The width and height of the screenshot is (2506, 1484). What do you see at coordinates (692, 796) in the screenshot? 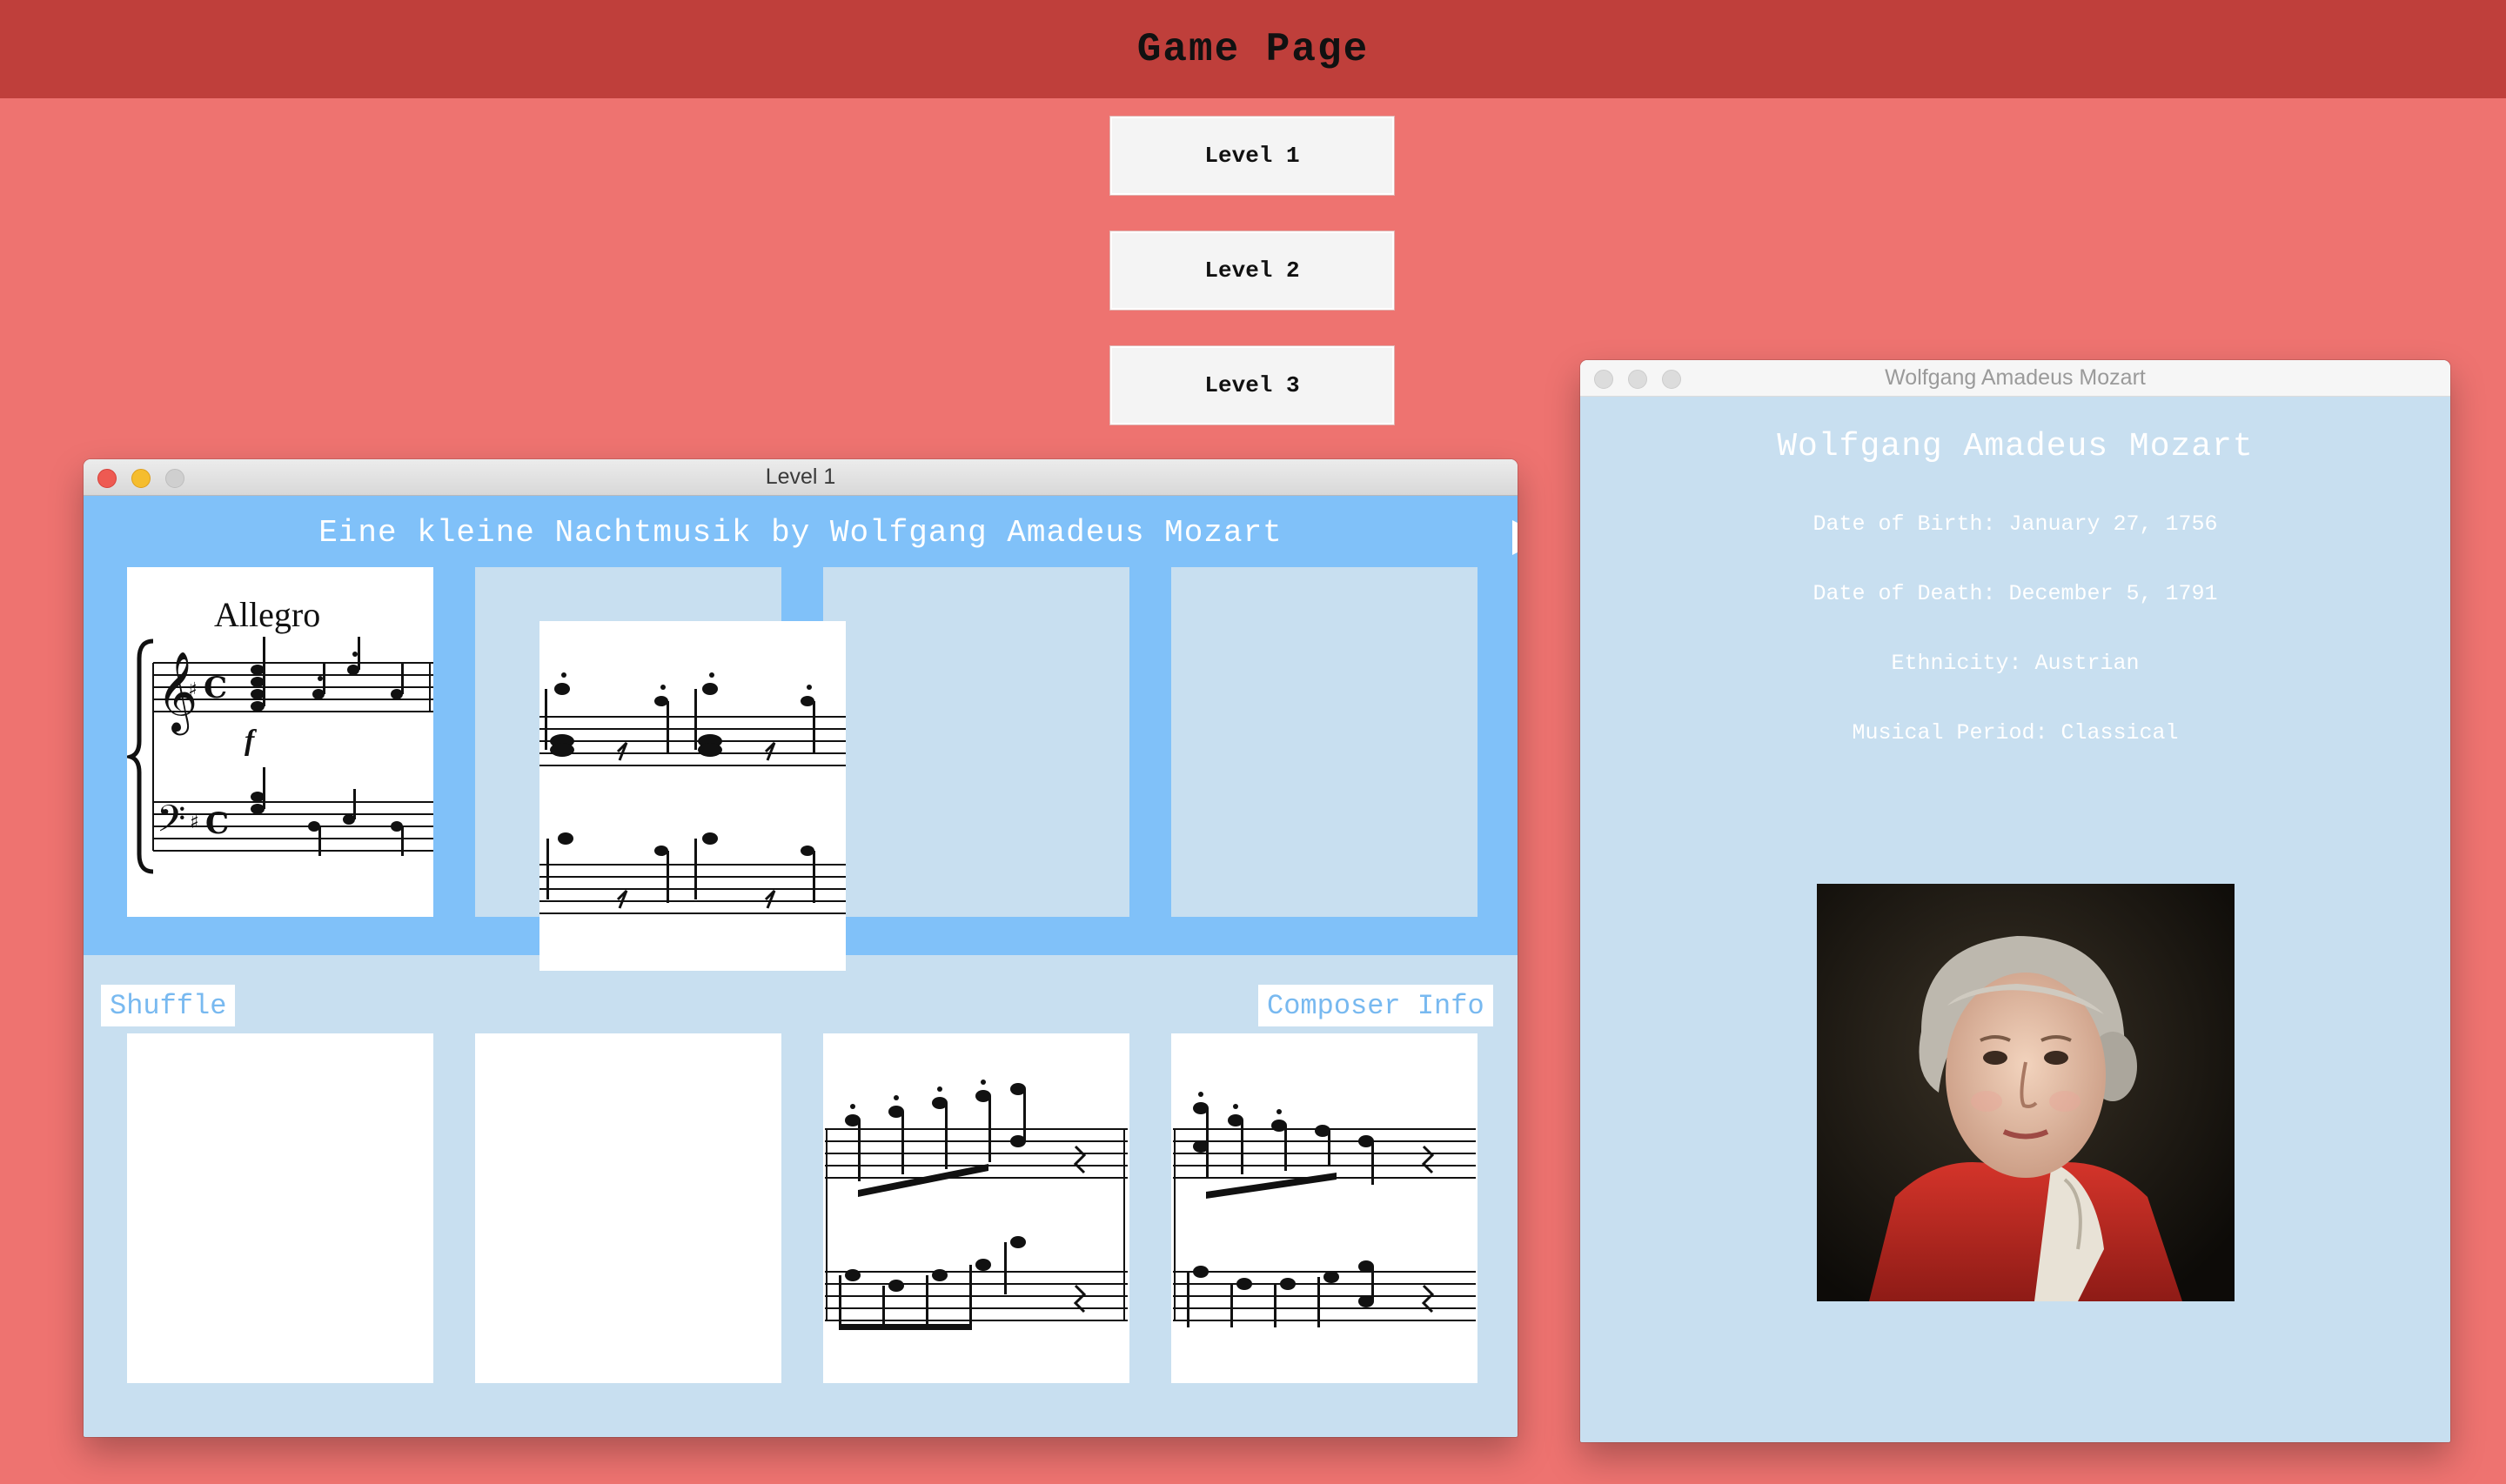
I see `music-tile-dragged` at bounding box center [692, 796].